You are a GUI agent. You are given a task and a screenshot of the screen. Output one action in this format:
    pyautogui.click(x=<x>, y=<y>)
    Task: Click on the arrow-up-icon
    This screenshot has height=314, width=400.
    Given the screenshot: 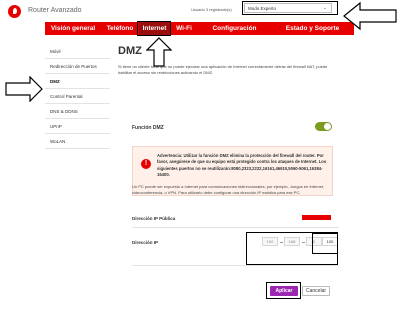 What is the action you would take?
    pyautogui.click(x=159, y=52)
    